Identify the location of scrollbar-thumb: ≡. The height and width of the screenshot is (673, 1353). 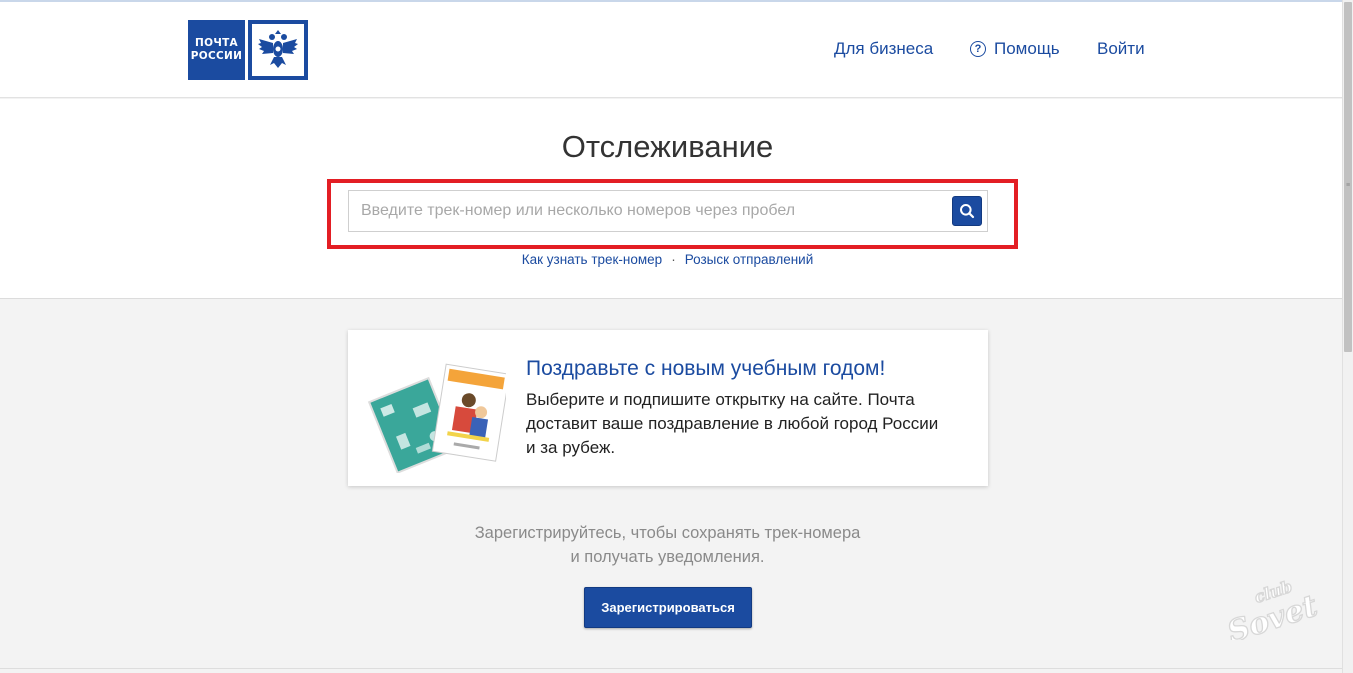
(1348, 177).